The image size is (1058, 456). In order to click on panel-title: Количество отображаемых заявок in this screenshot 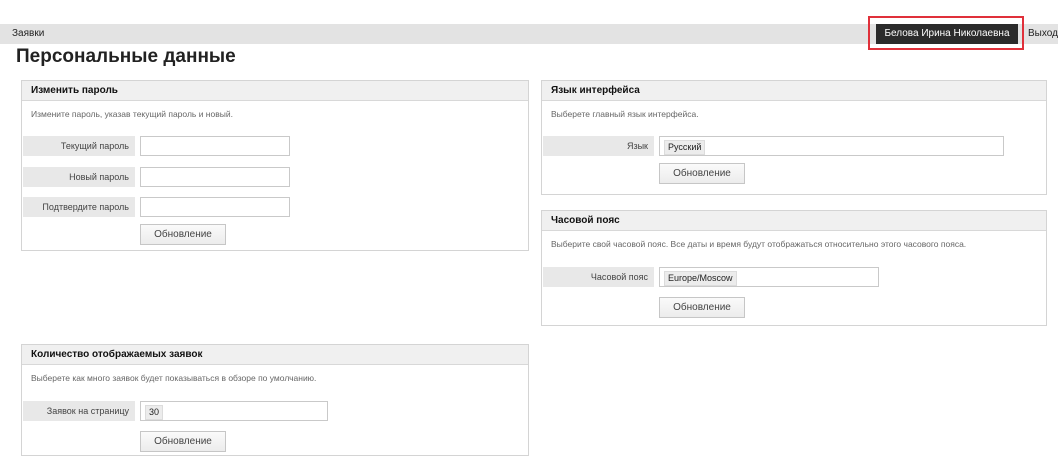, I will do `click(275, 355)`.